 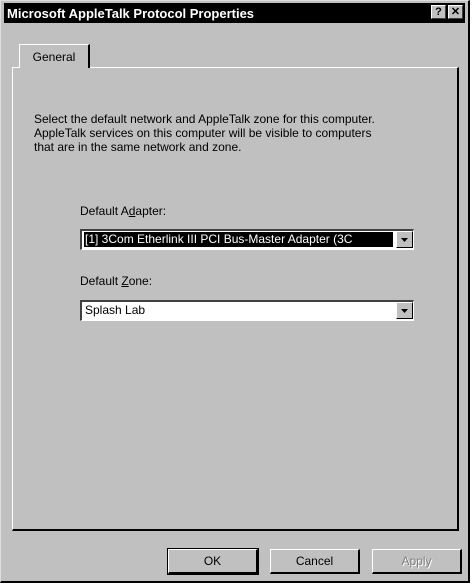 I want to click on default-zone-dropdown-button, so click(x=404, y=310).